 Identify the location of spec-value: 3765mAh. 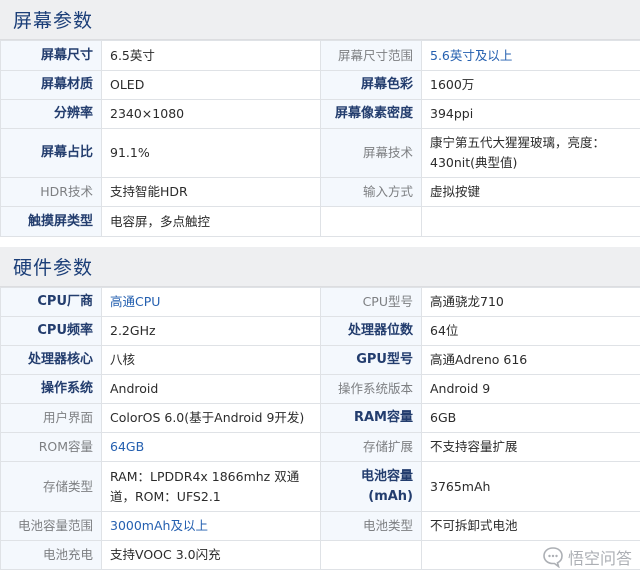
(530, 486).